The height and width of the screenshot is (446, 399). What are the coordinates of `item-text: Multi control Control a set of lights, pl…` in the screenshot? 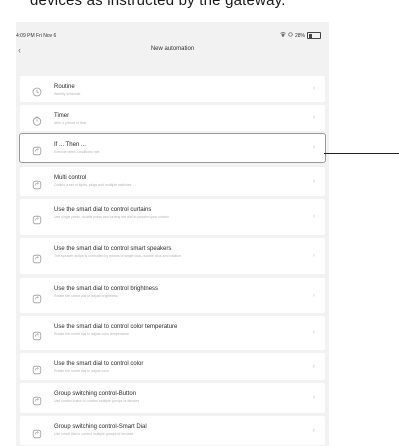 It's located at (154, 181).